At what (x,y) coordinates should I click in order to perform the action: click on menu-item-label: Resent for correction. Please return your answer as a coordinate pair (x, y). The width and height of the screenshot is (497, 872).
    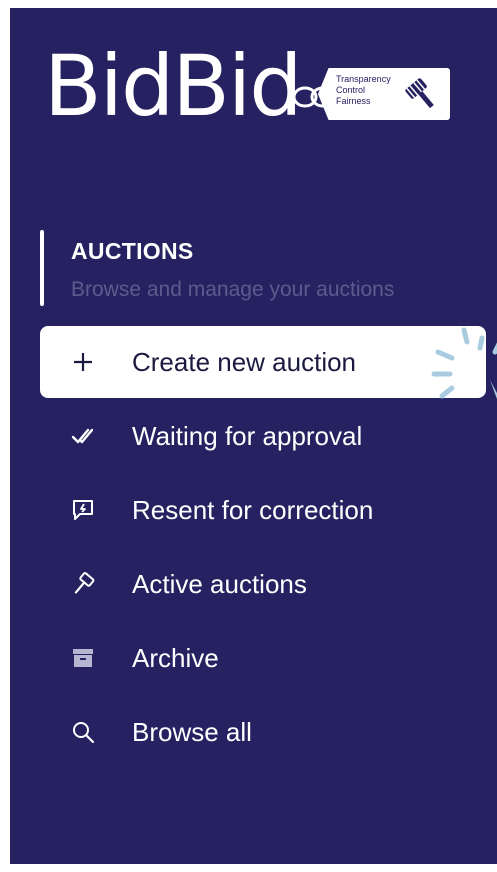
    Looking at the image, I should click on (253, 509).